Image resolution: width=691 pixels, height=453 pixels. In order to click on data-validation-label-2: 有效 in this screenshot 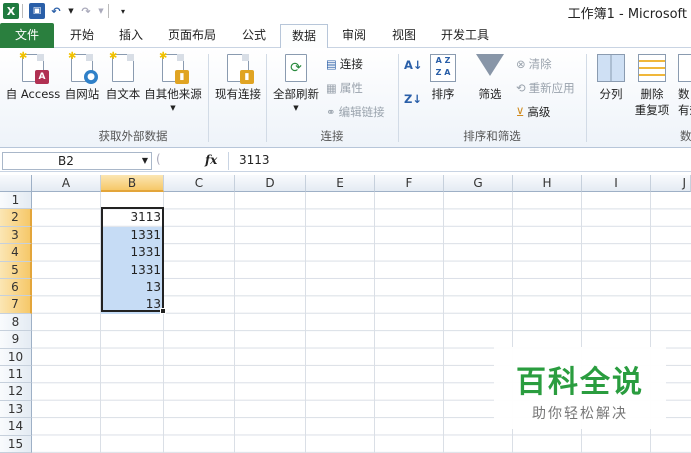, I will do `click(684, 110)`.